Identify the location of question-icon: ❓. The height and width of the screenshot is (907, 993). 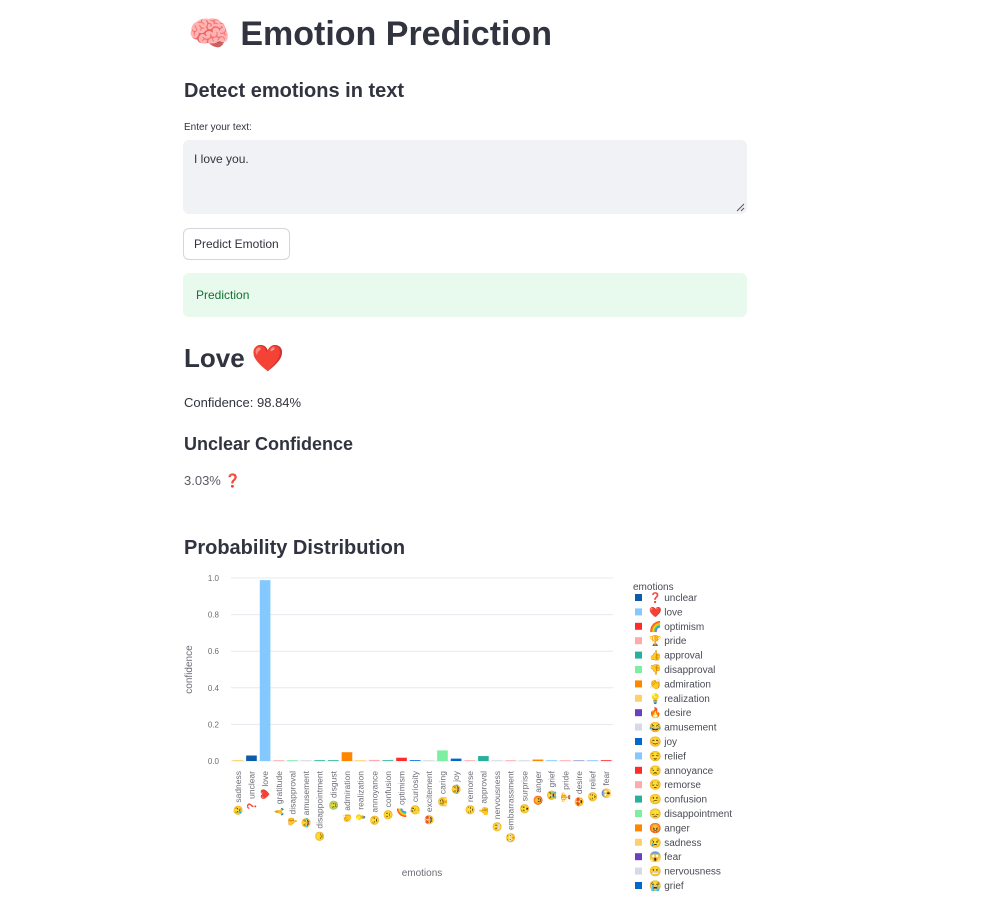
(232, 480).